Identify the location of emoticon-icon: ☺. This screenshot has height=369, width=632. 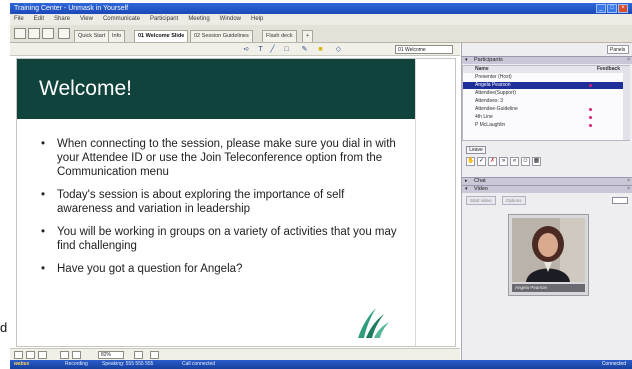
(525, 161).